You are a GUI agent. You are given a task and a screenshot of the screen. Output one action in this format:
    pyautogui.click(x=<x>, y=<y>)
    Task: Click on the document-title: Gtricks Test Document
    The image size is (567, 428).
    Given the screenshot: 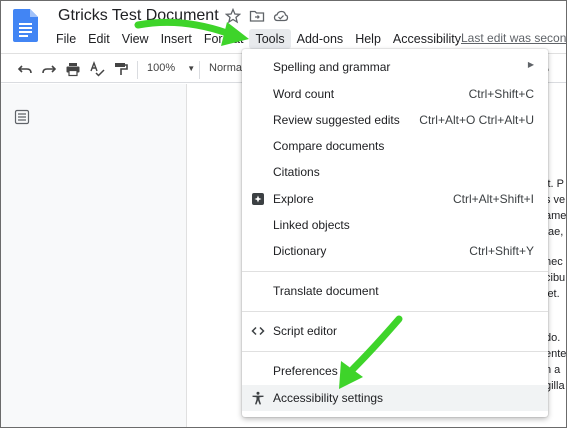 What is the action you would take?
    pyautogui.click(x=138, y=16)
    